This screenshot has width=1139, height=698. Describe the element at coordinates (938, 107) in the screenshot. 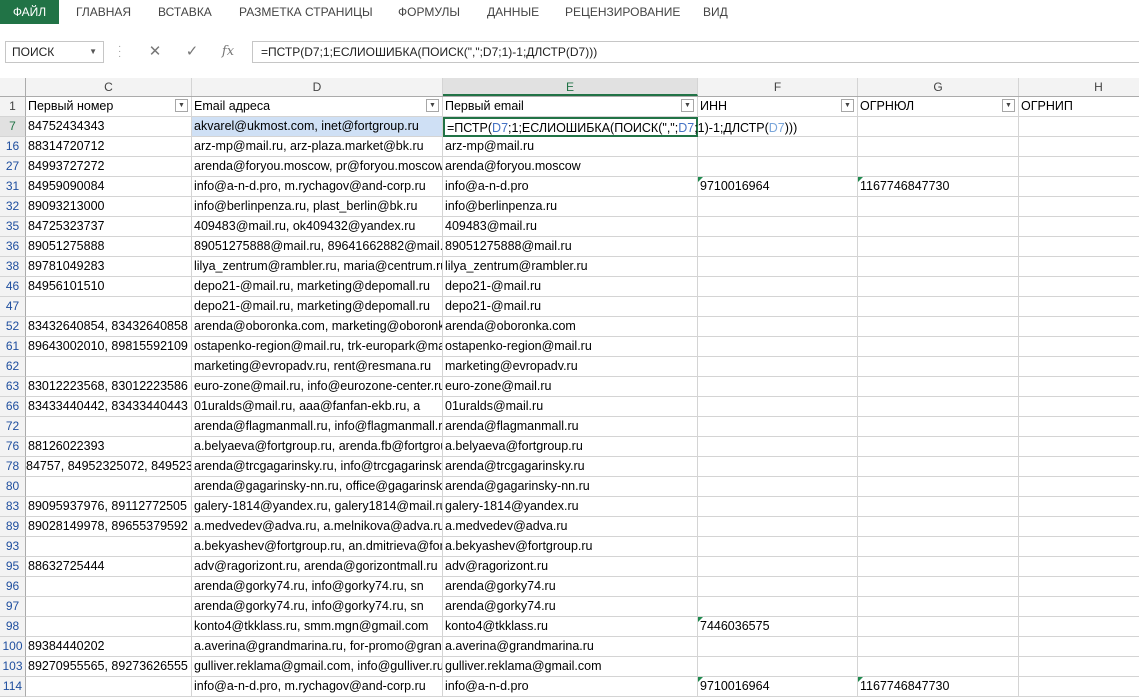

I see `header-cell-ogrnul: ОГРНЮЛ ▼` at that location.